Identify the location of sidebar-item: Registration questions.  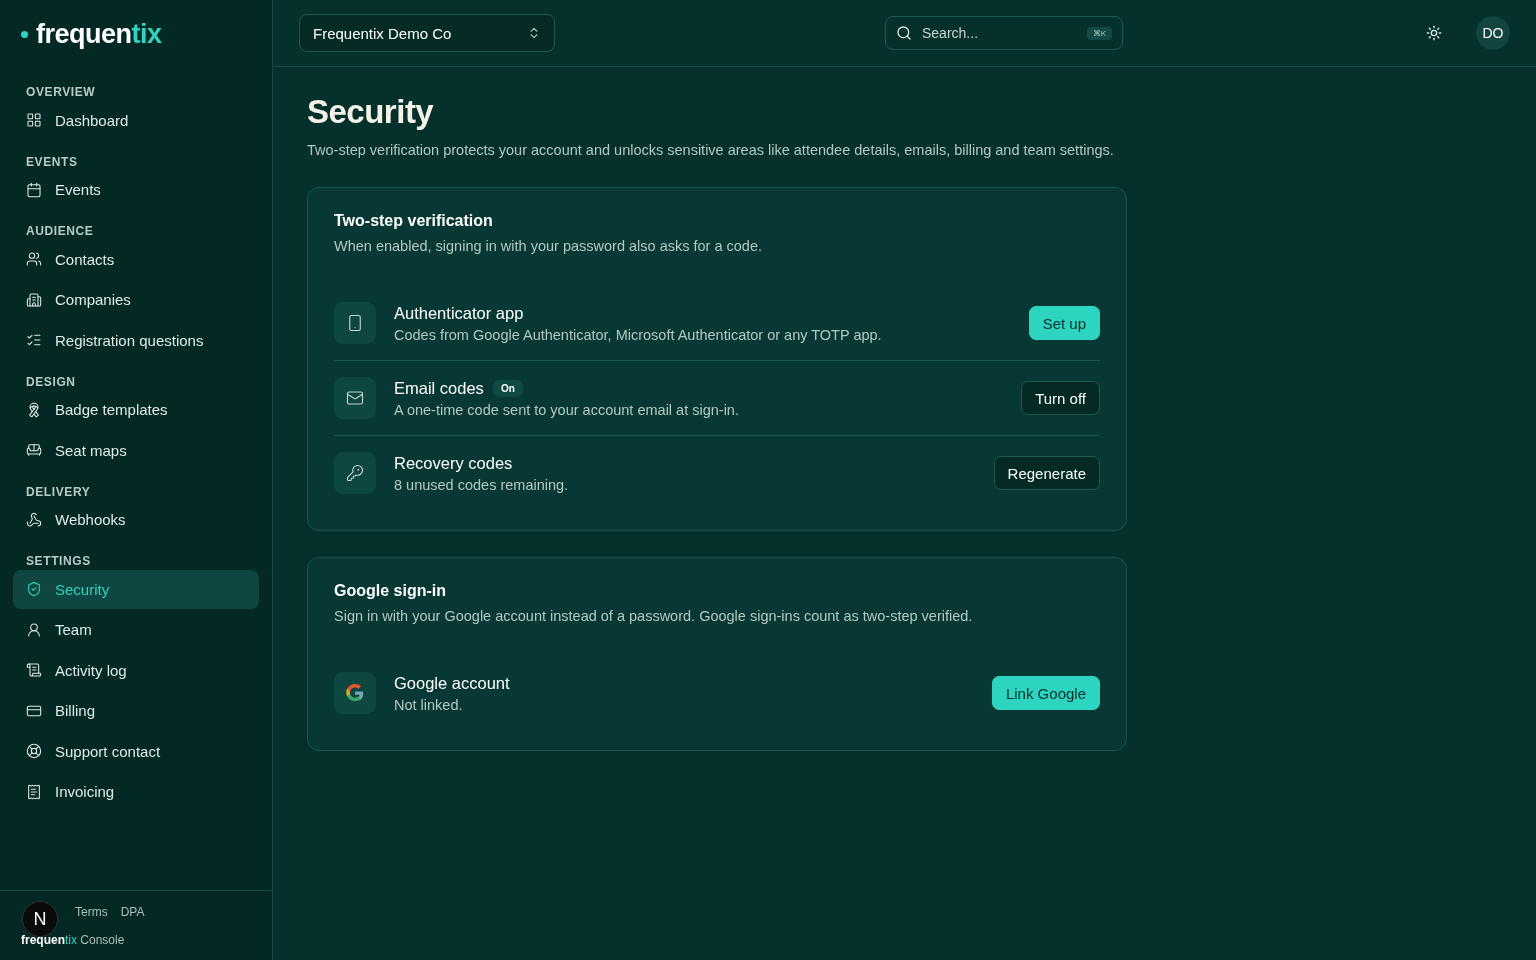
(136, 340).